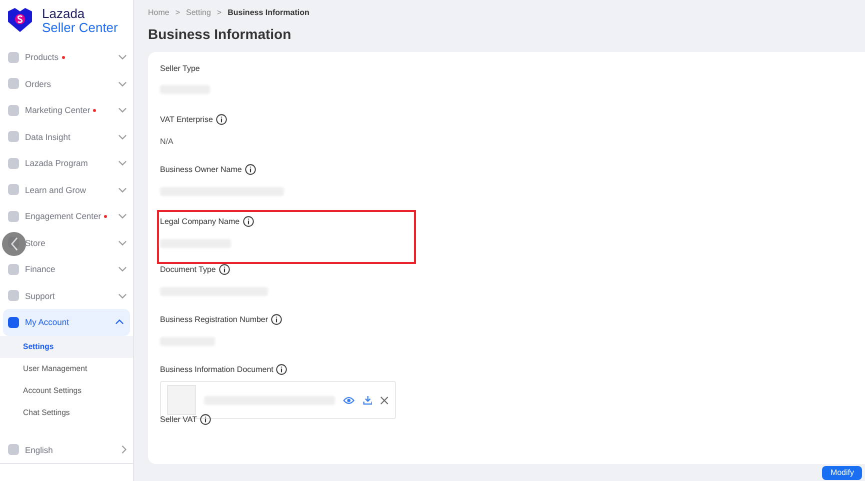 This screenshot has width=865, height=481. I want to click on sidebar-item: Data Insight, so click(66, 137).